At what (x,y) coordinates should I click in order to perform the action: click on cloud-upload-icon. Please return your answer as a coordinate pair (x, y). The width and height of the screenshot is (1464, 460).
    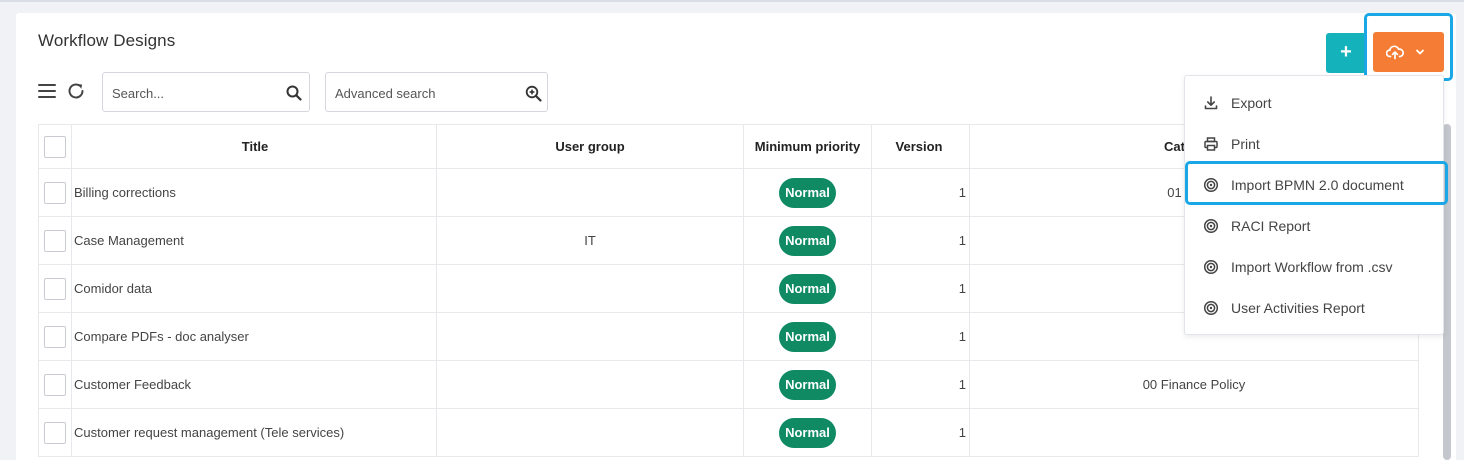
    Looking at the image, I should click on (1395, 52).